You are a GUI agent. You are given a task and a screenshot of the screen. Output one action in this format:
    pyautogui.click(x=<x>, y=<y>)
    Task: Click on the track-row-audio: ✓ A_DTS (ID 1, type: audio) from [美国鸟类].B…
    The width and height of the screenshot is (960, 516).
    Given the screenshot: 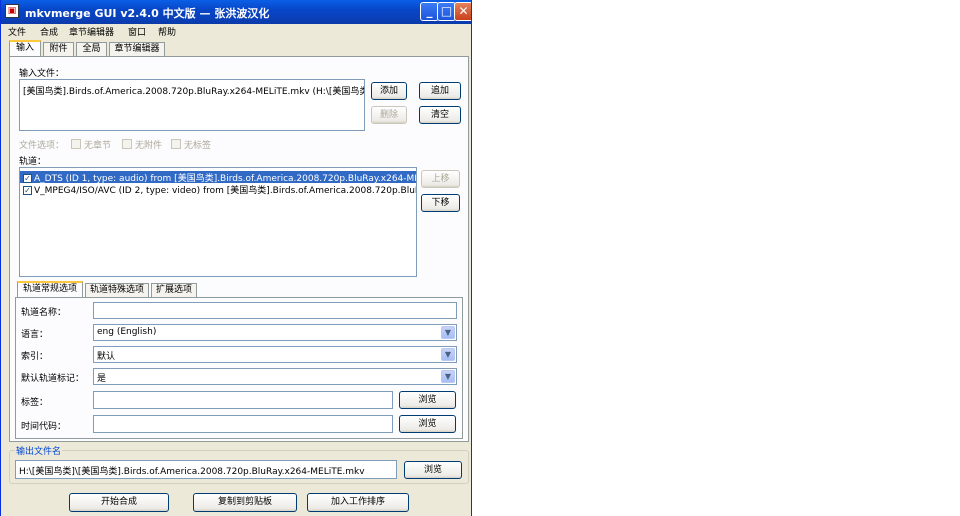 What is the action you would take?
    pyautogui.click(x=218, y=177)
    